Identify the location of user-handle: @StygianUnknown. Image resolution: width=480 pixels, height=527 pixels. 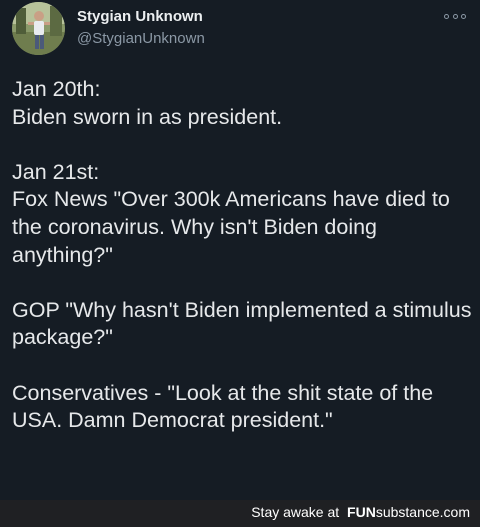
(141, 38).